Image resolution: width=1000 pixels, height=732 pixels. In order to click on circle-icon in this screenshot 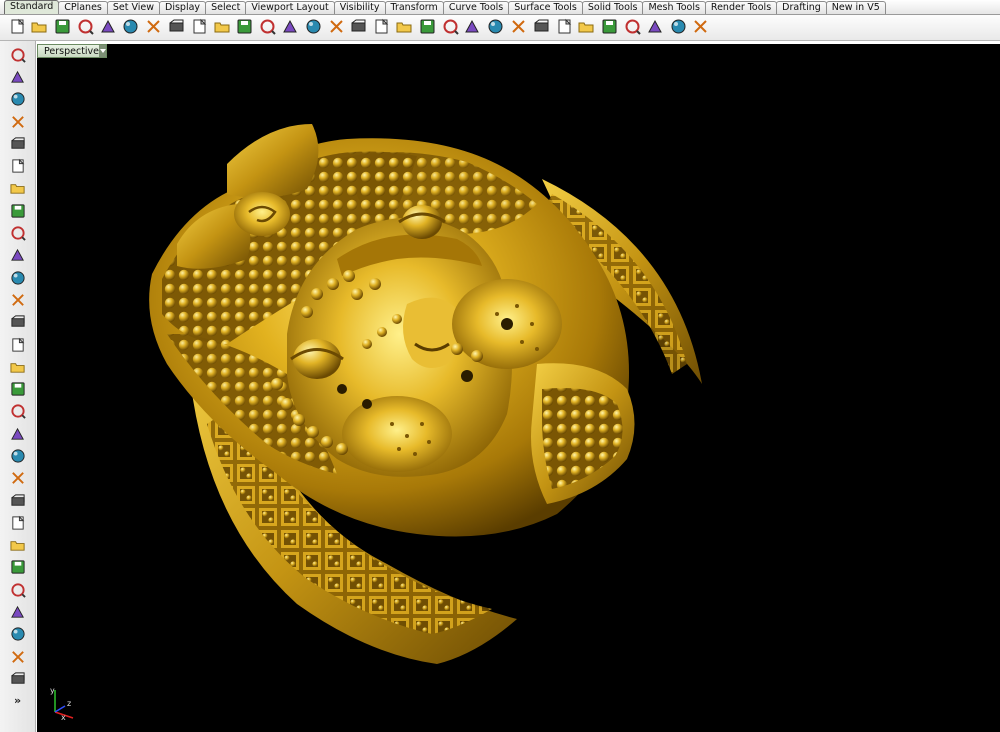, I will do `click(18, 145)`.